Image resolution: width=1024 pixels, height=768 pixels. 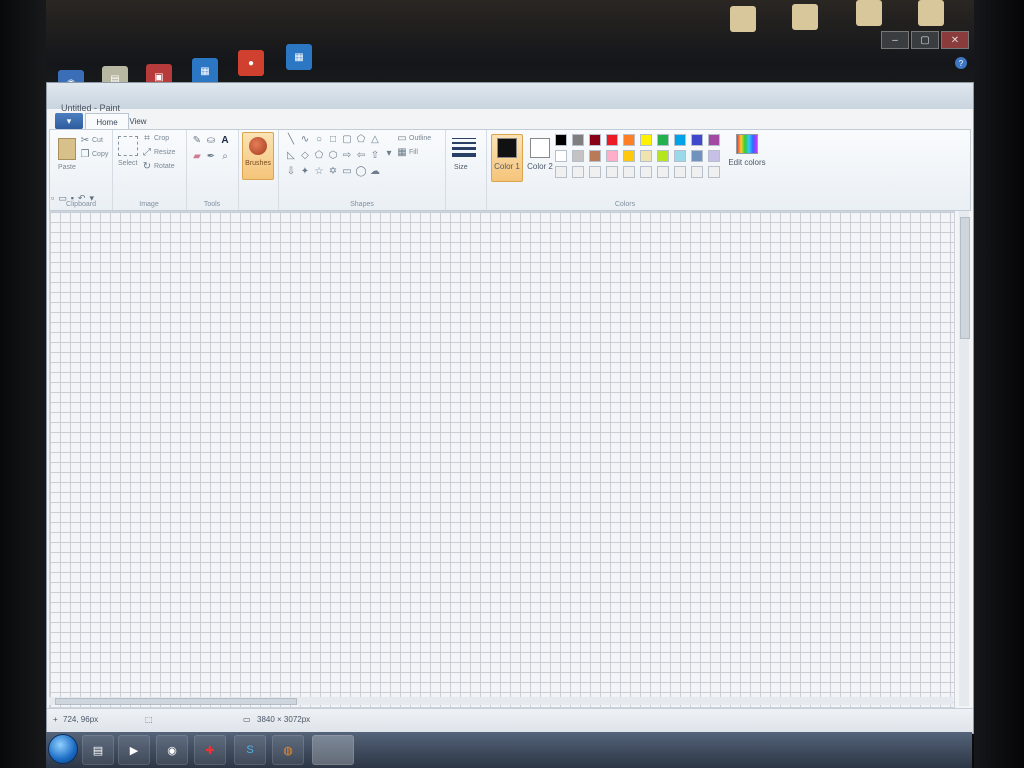 I want to click on rotate-icon: ↻, so click(x=147, y=167).